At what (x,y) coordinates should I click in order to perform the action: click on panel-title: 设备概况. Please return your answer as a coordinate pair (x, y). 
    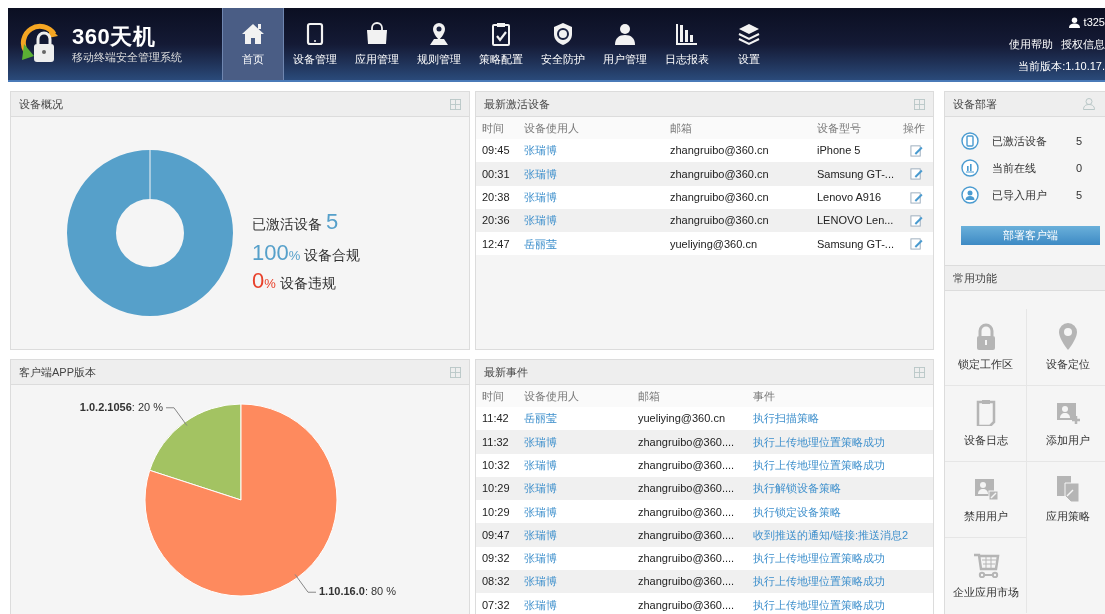
    Looking at the image, I should click on (41, 104).